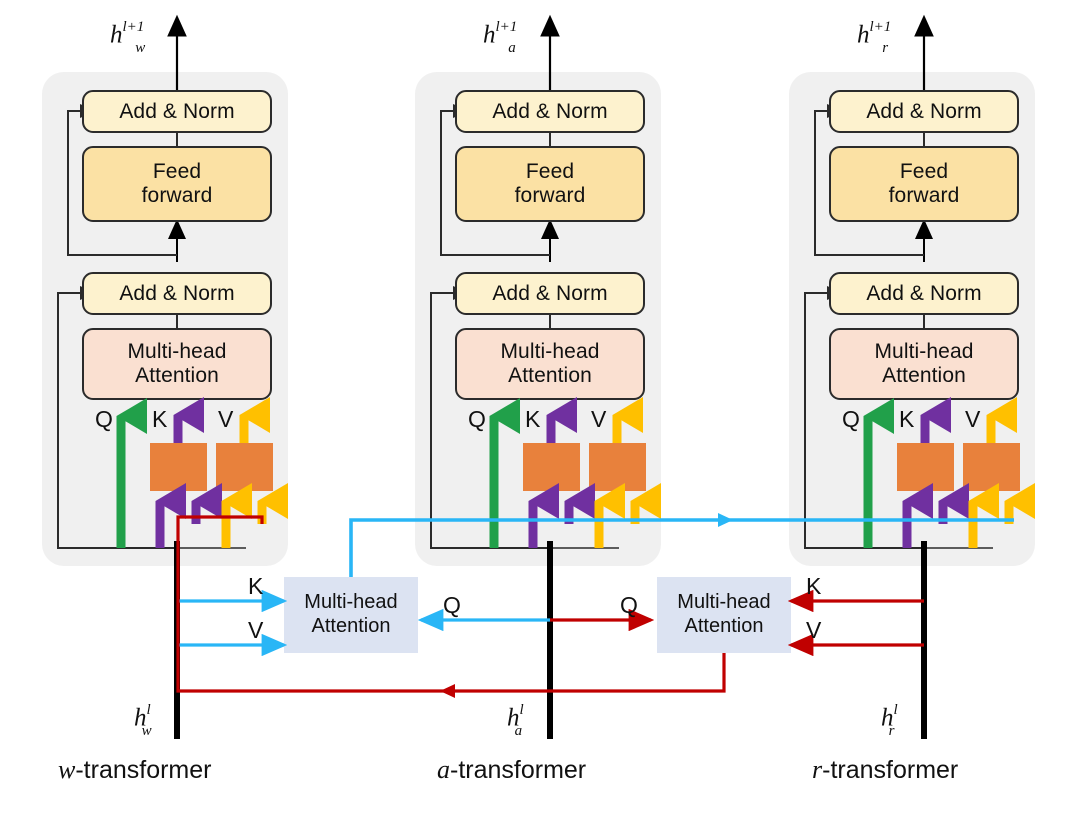 The image size is (1080, 821). Describe the element at coordinates (132, 37) in the screenshot. I see `w-output-label: hl+1 w` at that location.